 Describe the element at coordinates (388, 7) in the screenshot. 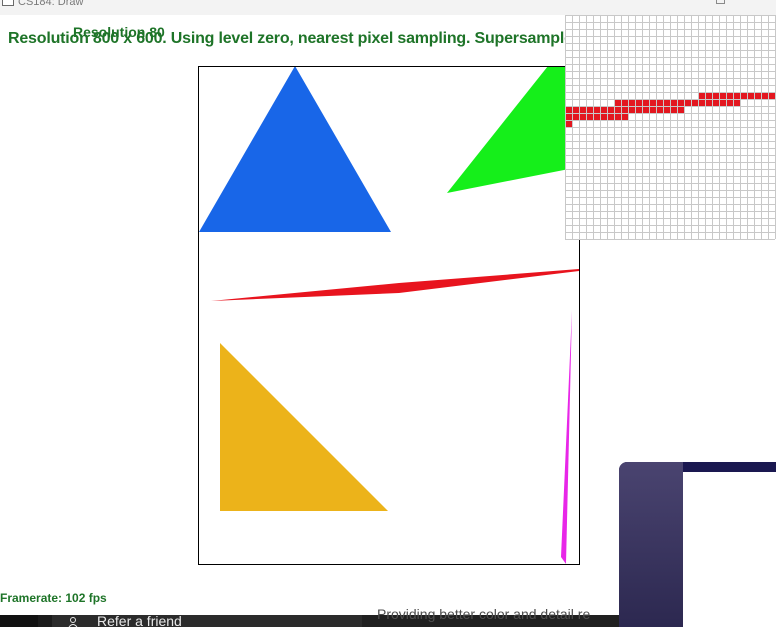

I see `window-title-bar: CS184: Draw` at that location.